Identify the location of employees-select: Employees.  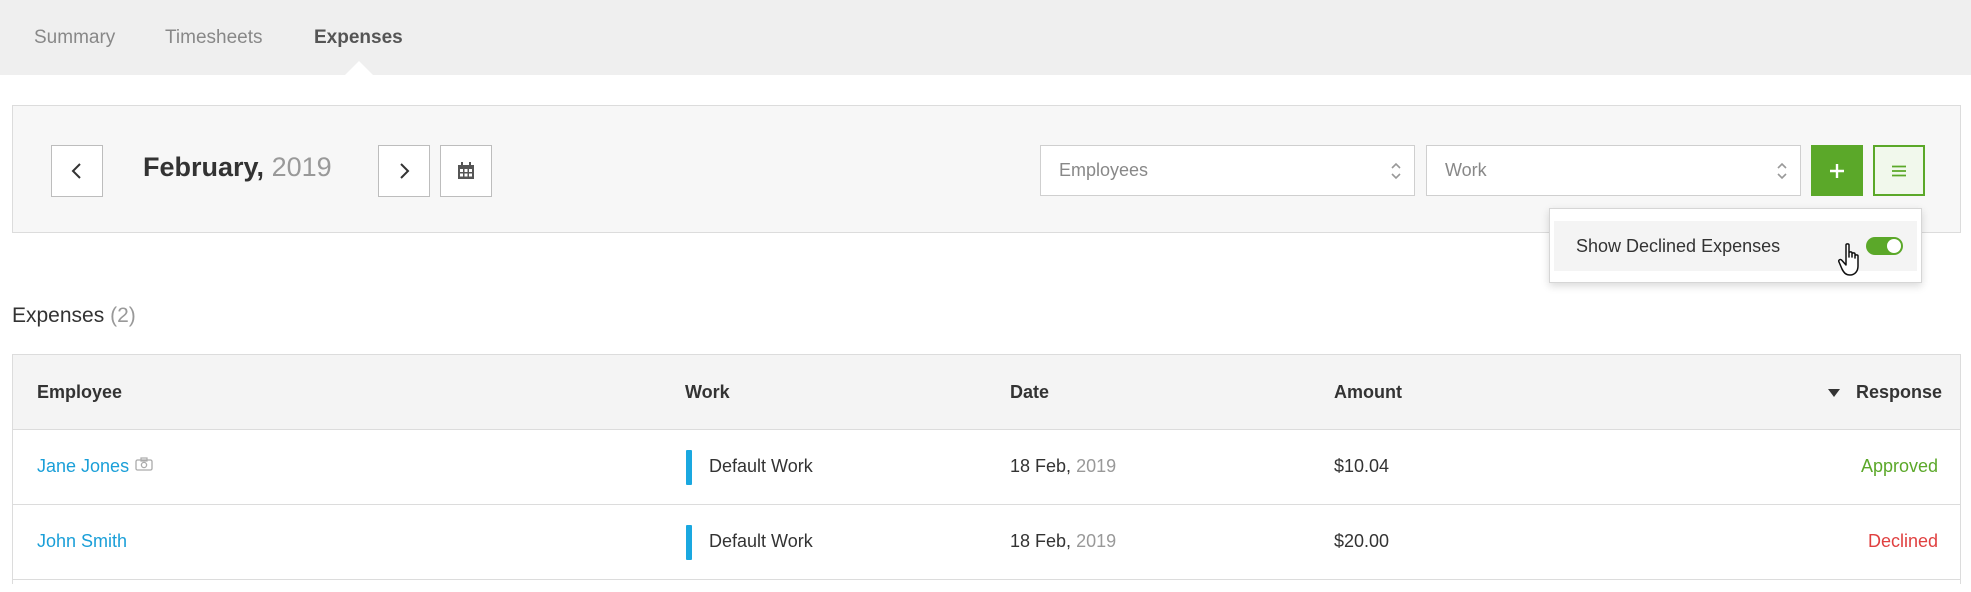
(1227, 170).